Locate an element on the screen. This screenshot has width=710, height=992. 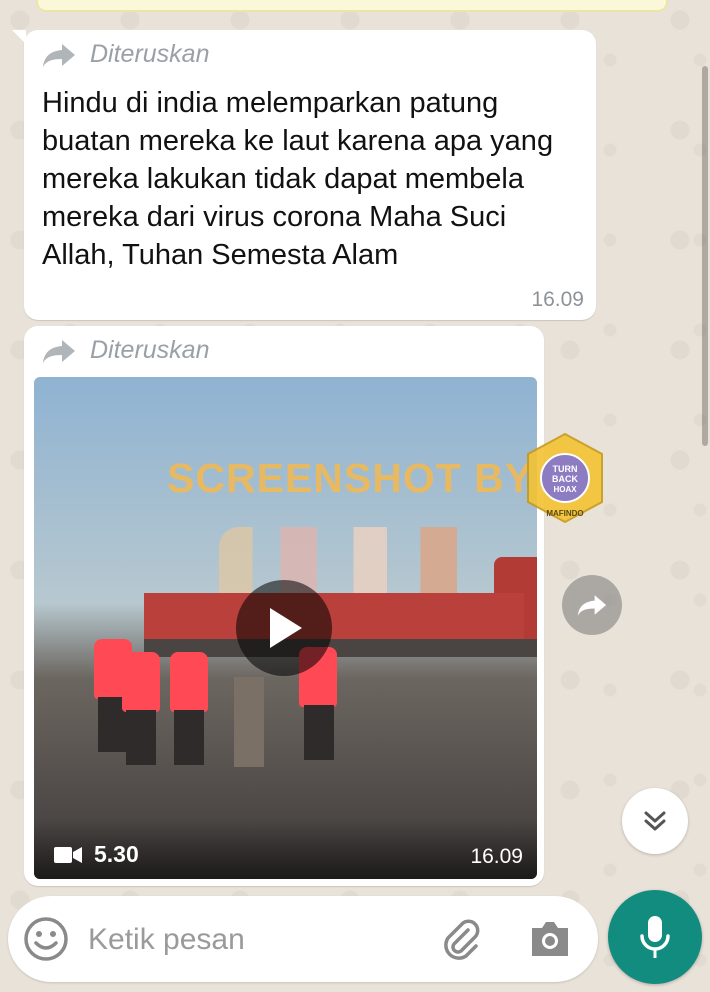
video-camera-icon is located at coordinates (68, 854).